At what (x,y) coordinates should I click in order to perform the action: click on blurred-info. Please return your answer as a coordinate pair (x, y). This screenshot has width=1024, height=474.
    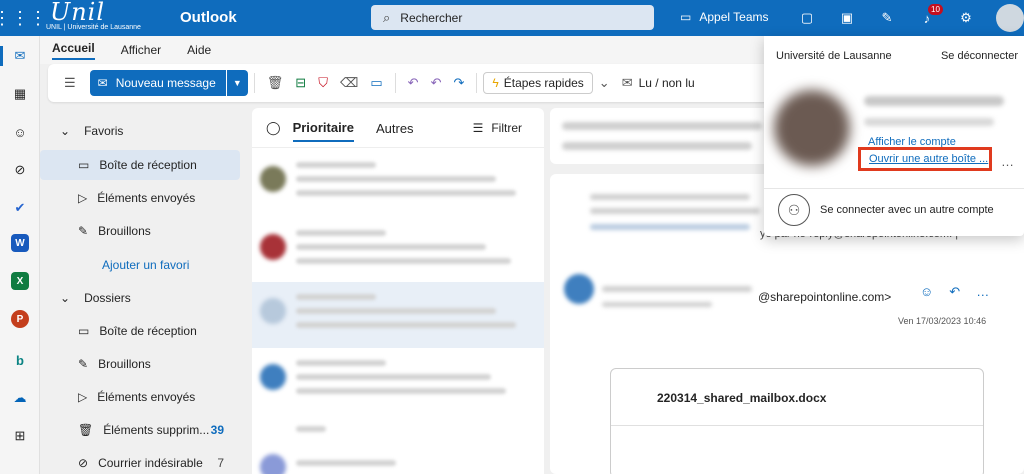
    Looking at the image, I should click on (675, 211).